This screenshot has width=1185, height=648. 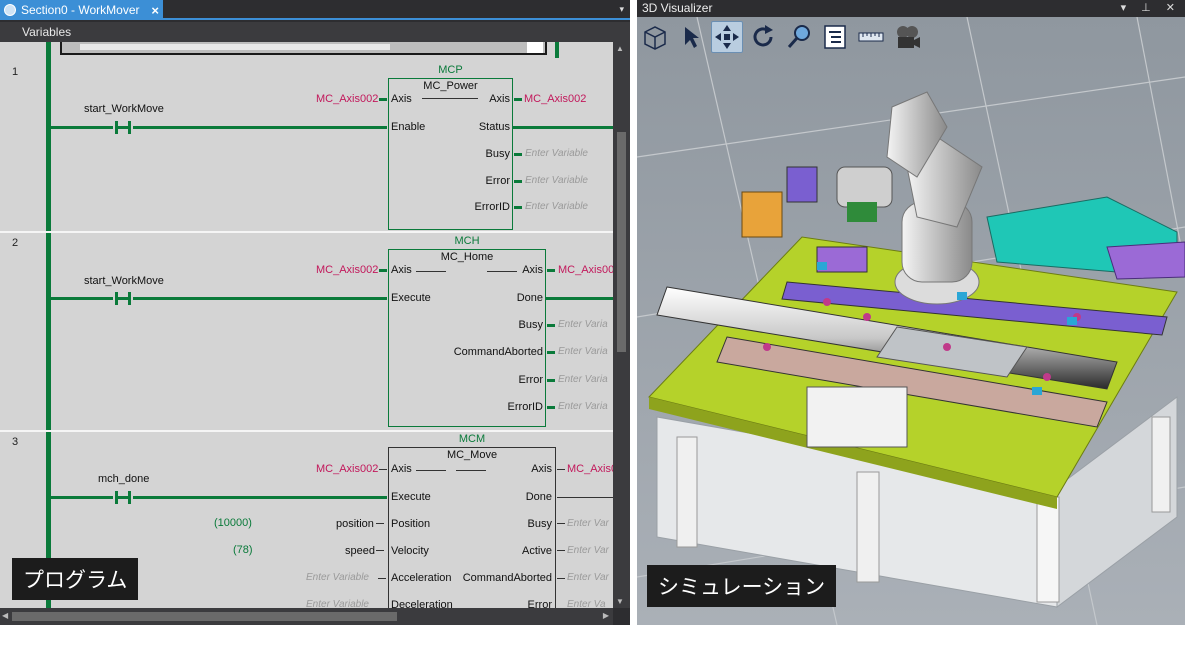 I want to click on scroll-up-icon: ▲, so click(x=620, y=48).